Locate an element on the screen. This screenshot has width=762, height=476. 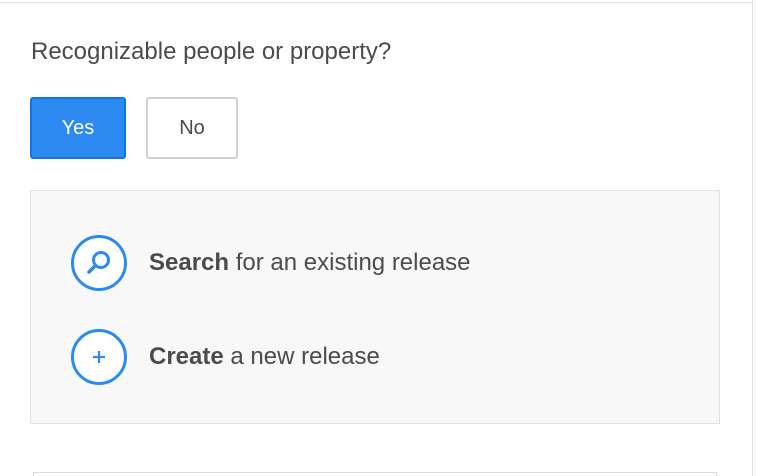
recognizable-question-label: Recognizable people or property? is located at coordinates (211, 51).